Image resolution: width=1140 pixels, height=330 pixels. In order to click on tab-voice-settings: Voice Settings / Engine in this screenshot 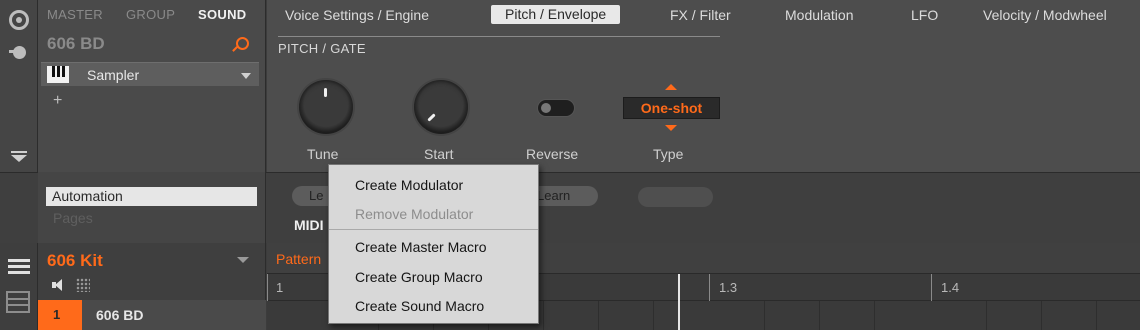, I will do `click(357, 15)`.